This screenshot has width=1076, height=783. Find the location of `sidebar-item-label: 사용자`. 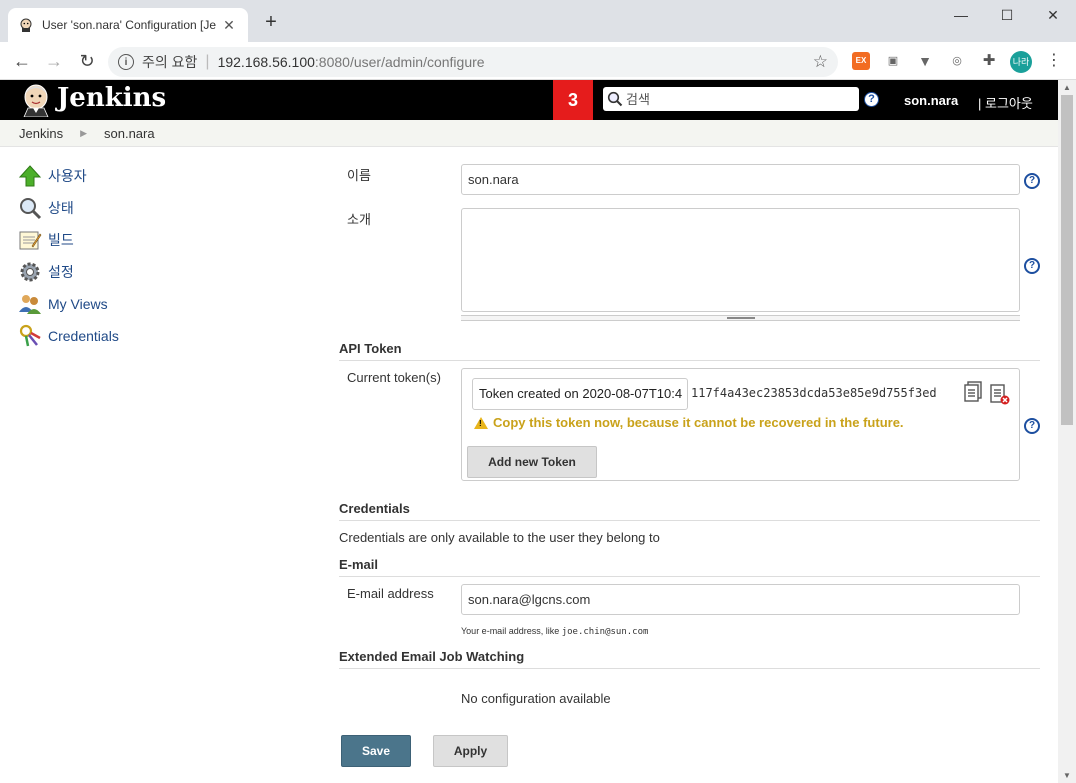

sidebar-item-label: 사용자 is located at coordinates (67, 176).